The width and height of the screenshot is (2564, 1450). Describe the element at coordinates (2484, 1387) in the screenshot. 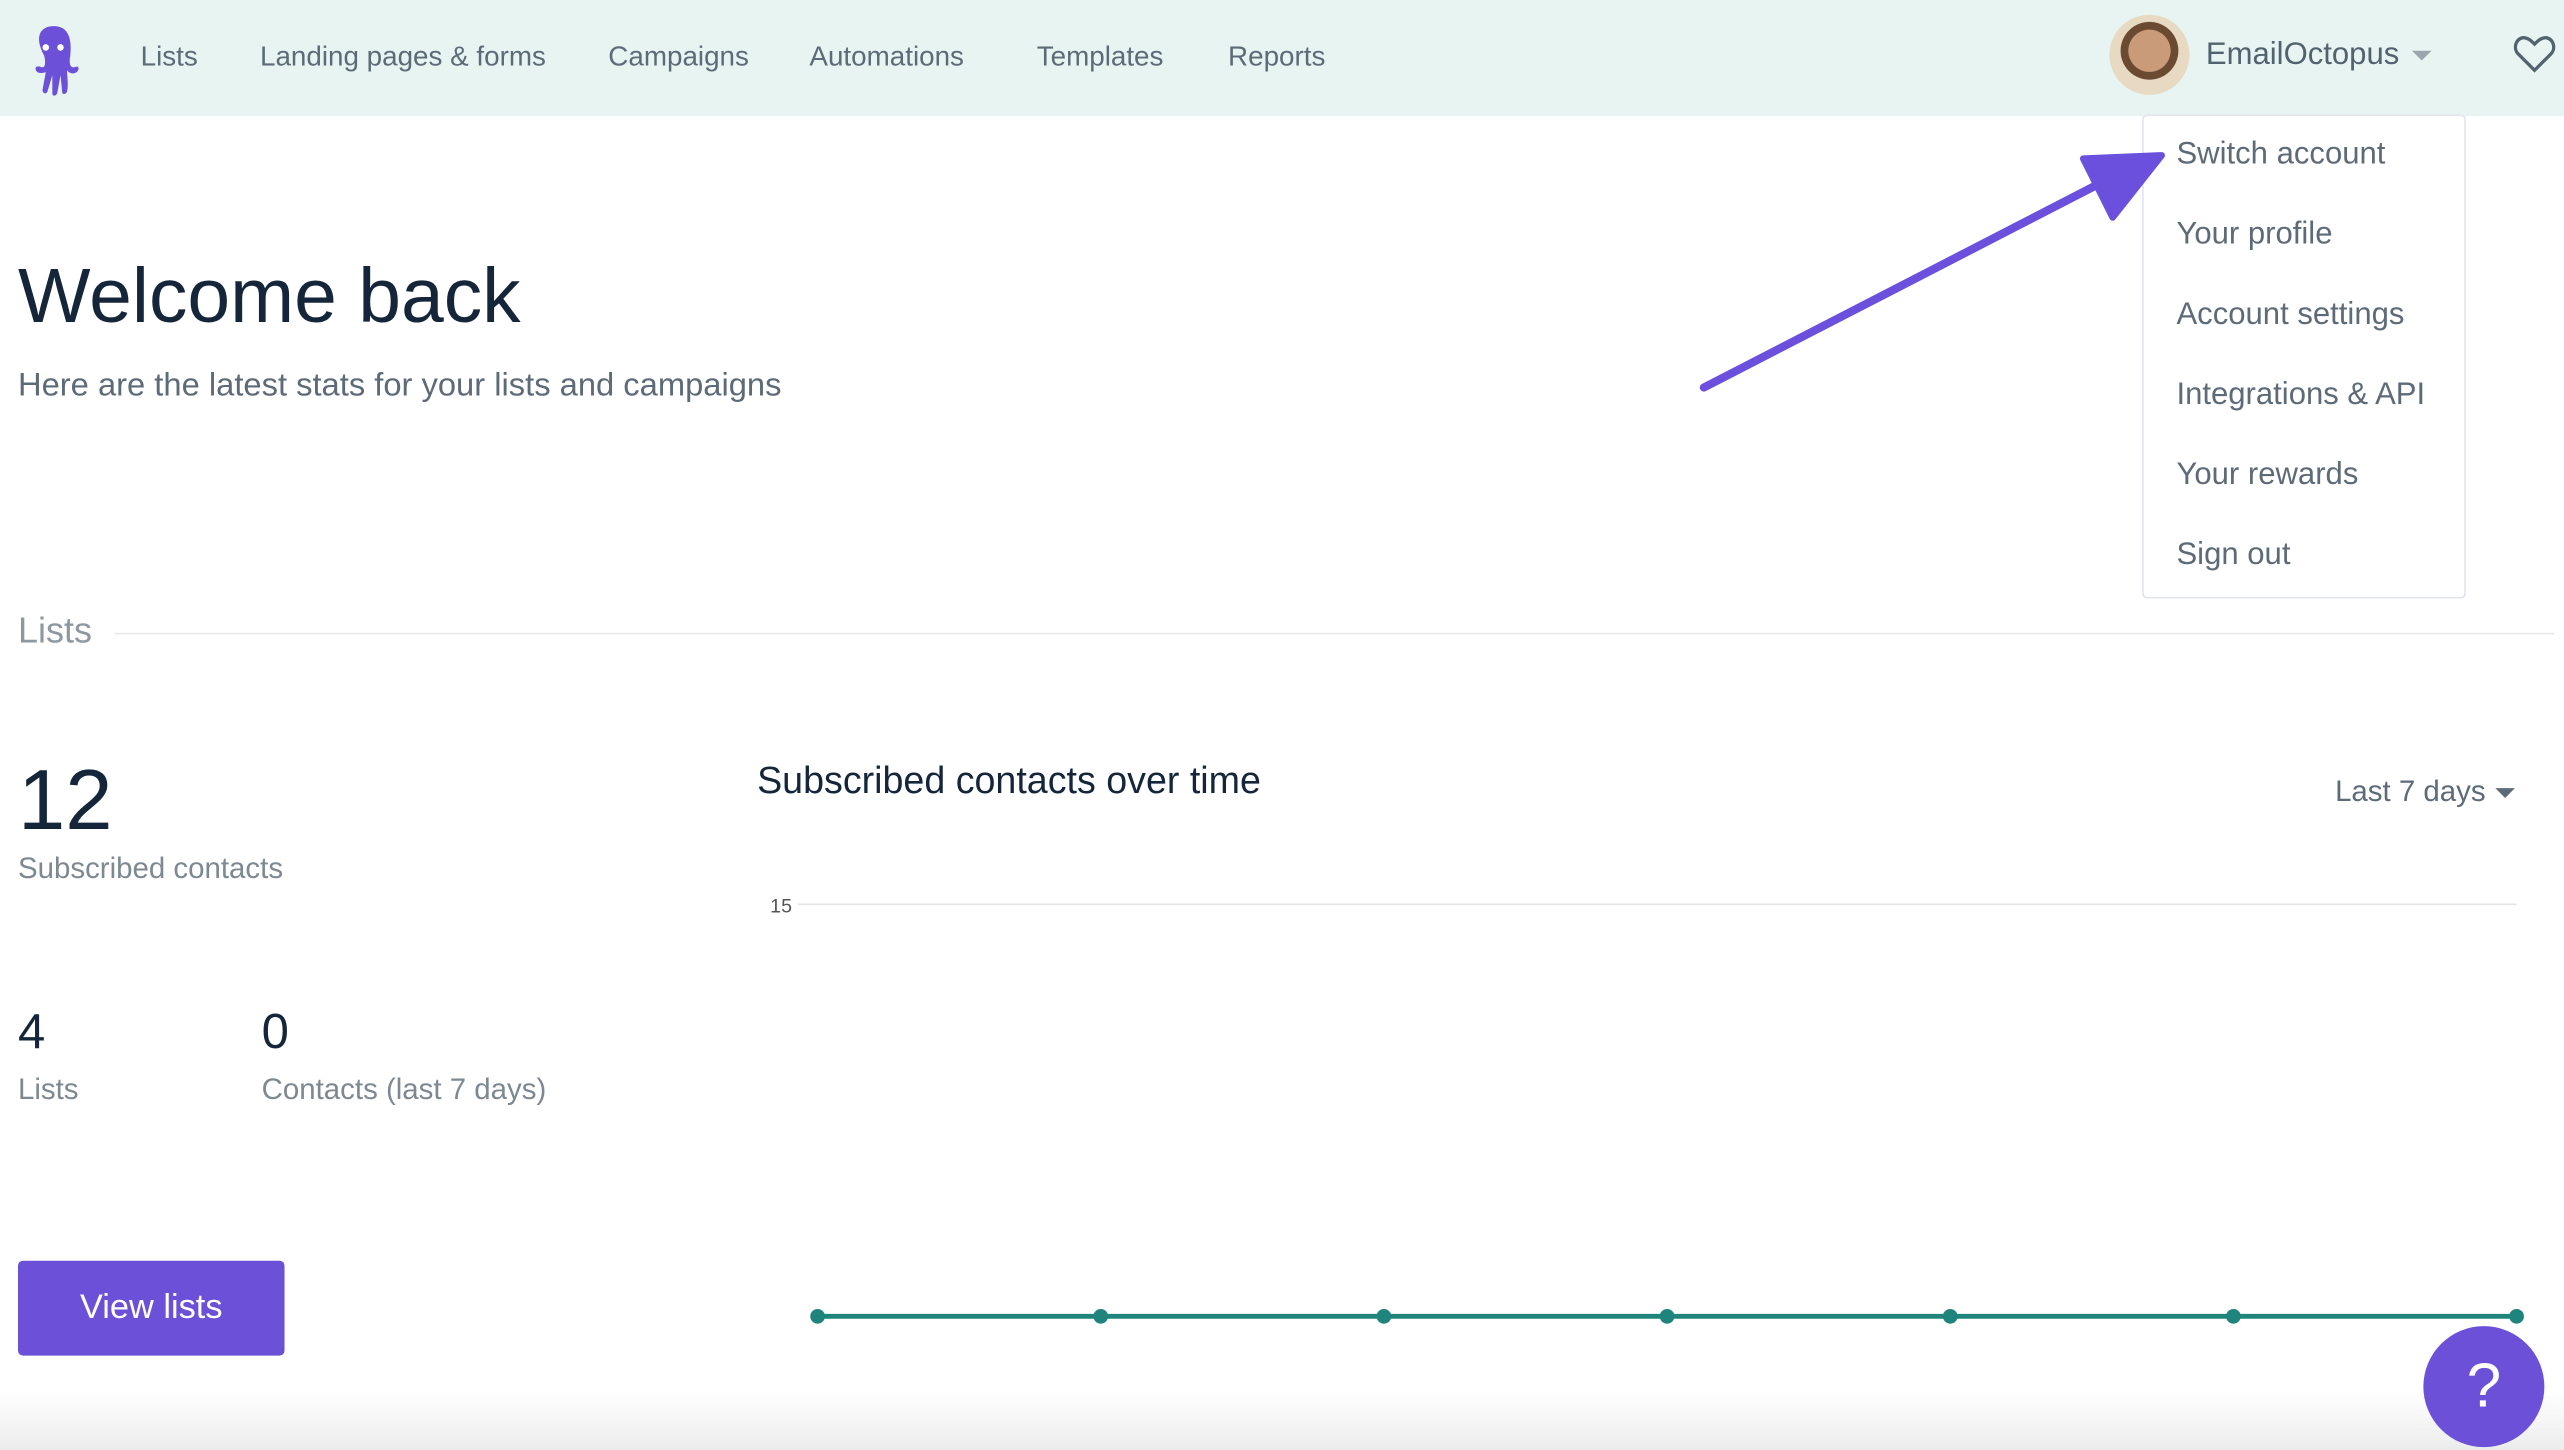

I see `help-button: ?` at that location.